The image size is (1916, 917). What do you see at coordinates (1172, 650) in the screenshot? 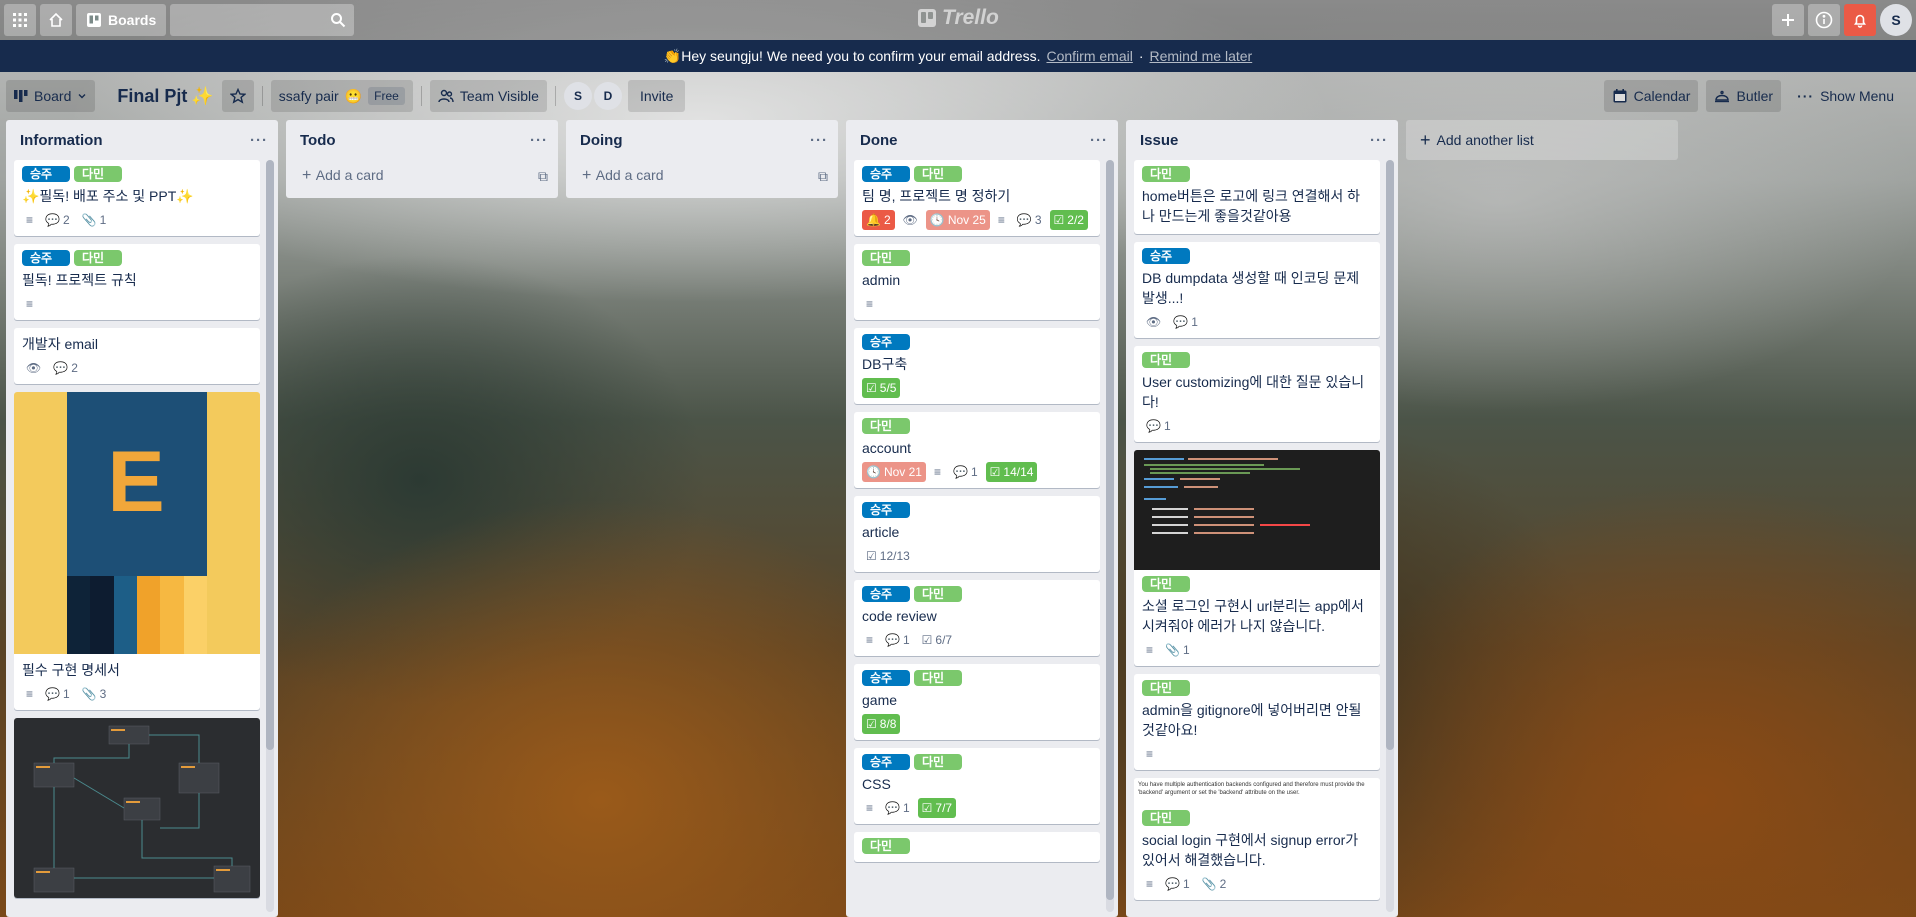
I see `attachment-icon: 📎` at bounding box center [1172, 650].